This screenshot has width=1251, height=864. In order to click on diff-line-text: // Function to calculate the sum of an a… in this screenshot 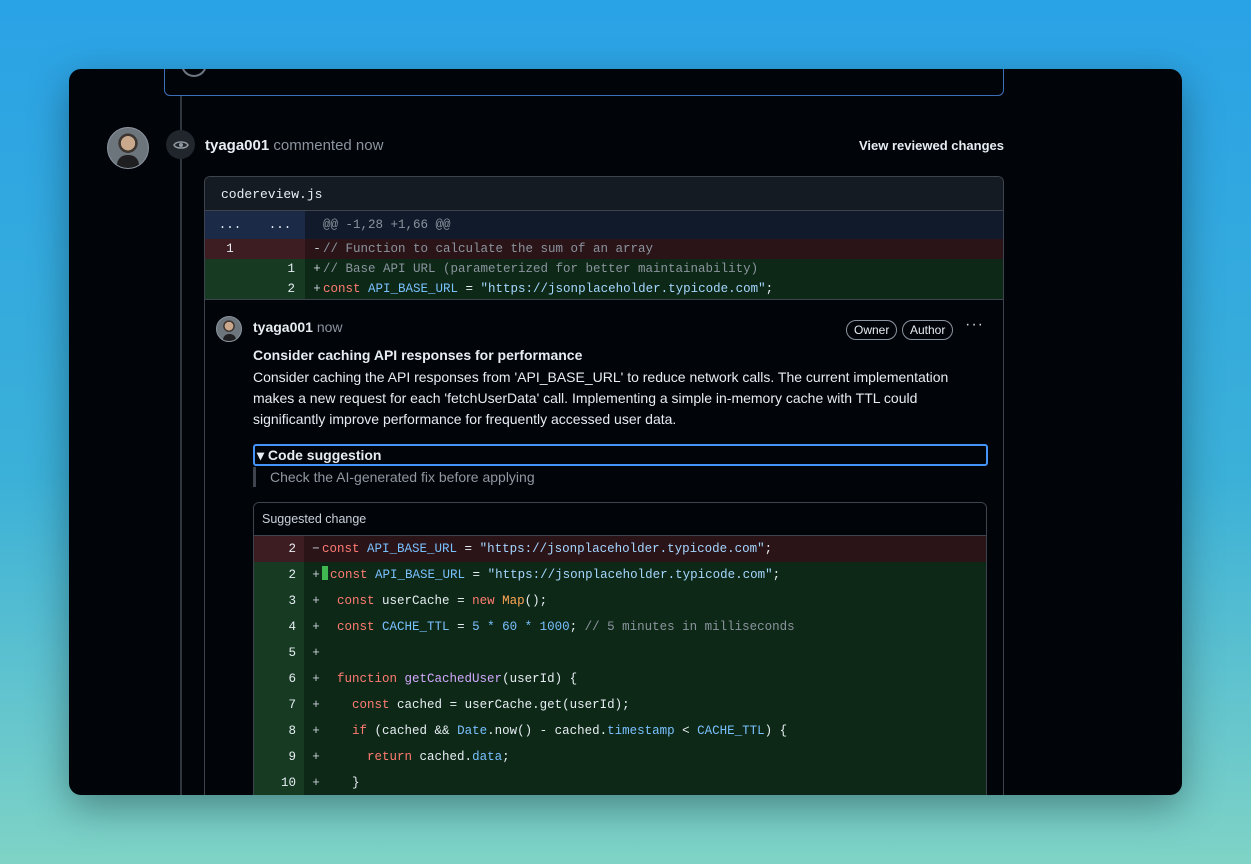, I will do `click(488, 249)`.